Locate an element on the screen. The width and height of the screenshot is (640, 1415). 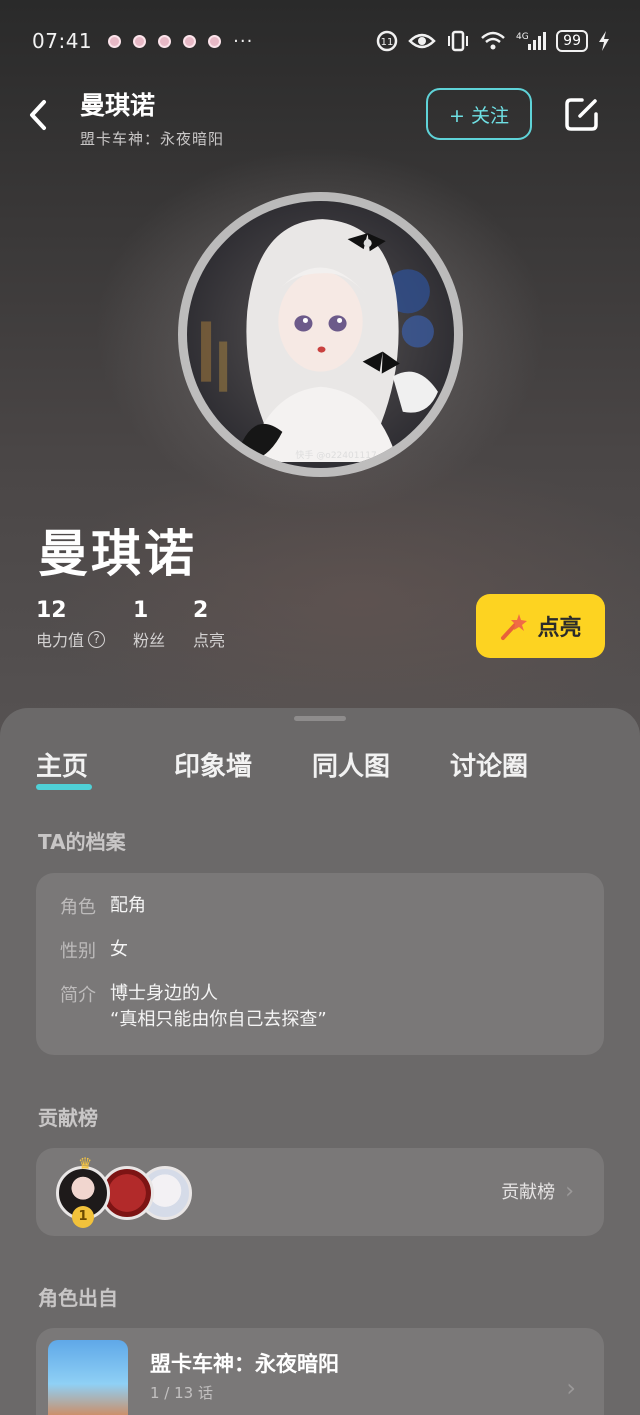
follow-button: + 关注 is located at coordinates (479, 114).